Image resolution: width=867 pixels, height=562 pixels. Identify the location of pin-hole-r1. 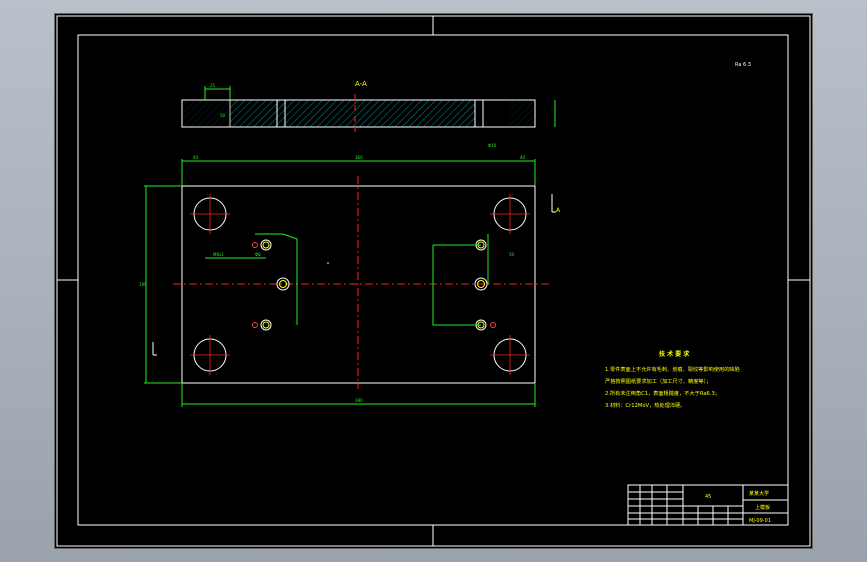
(493, 325).